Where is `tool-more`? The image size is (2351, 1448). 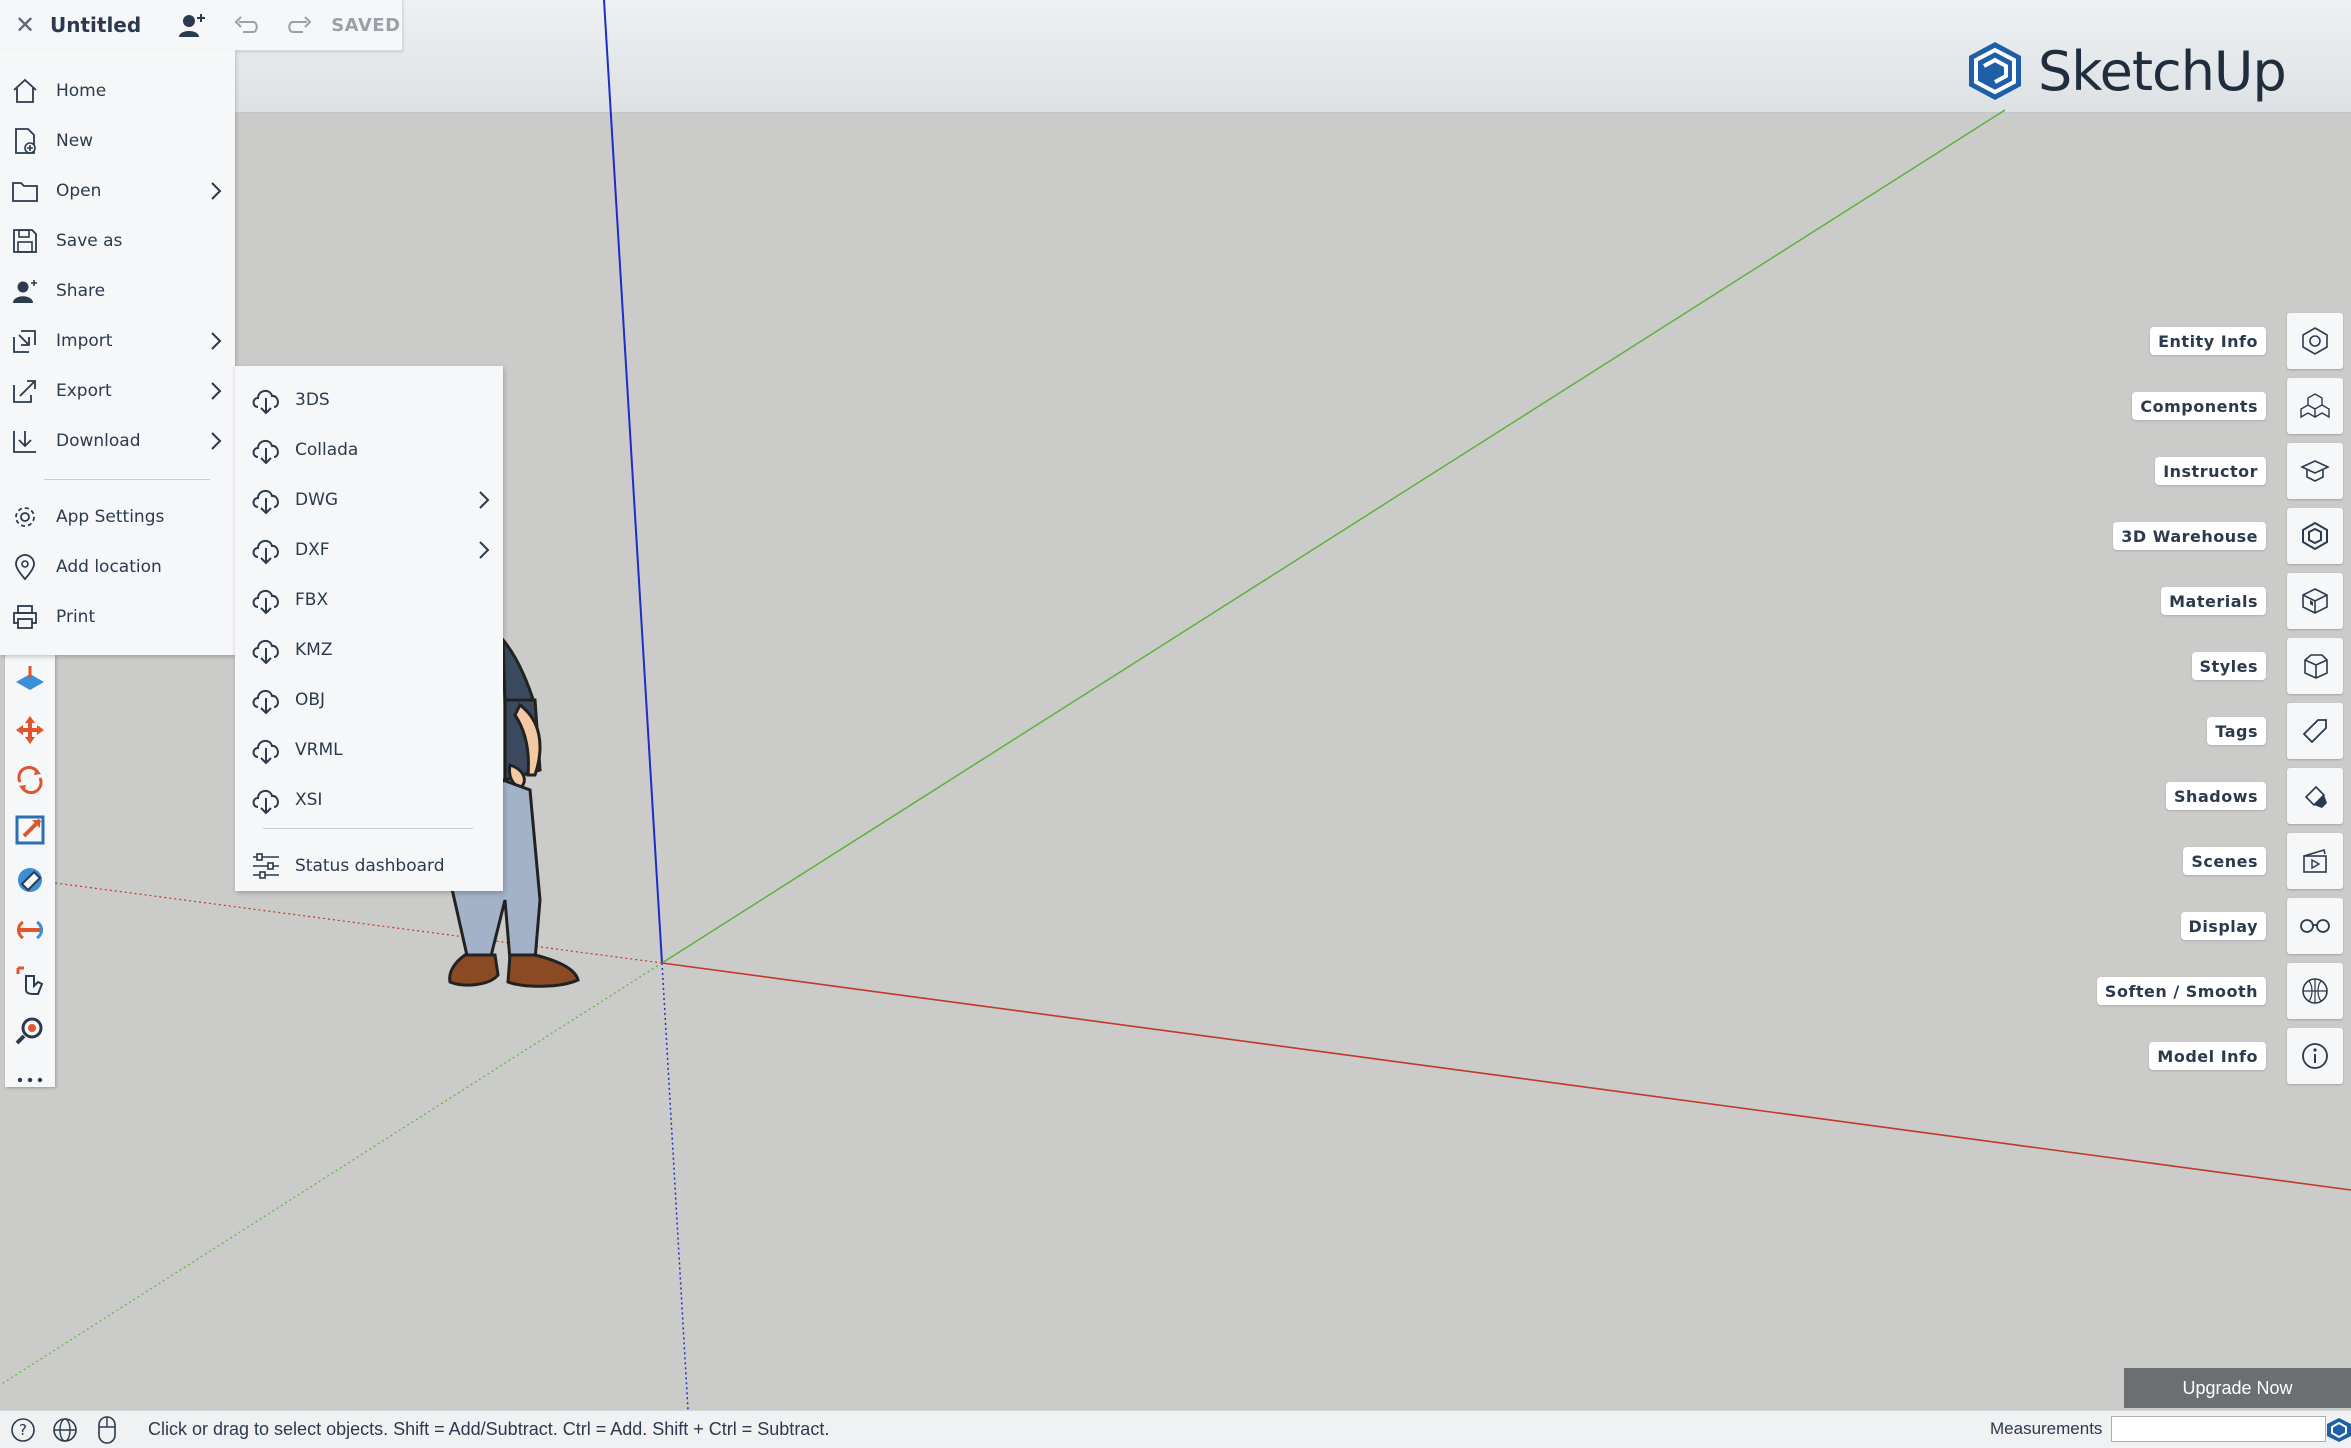 tool-more is located at coordinates (30, 1080).